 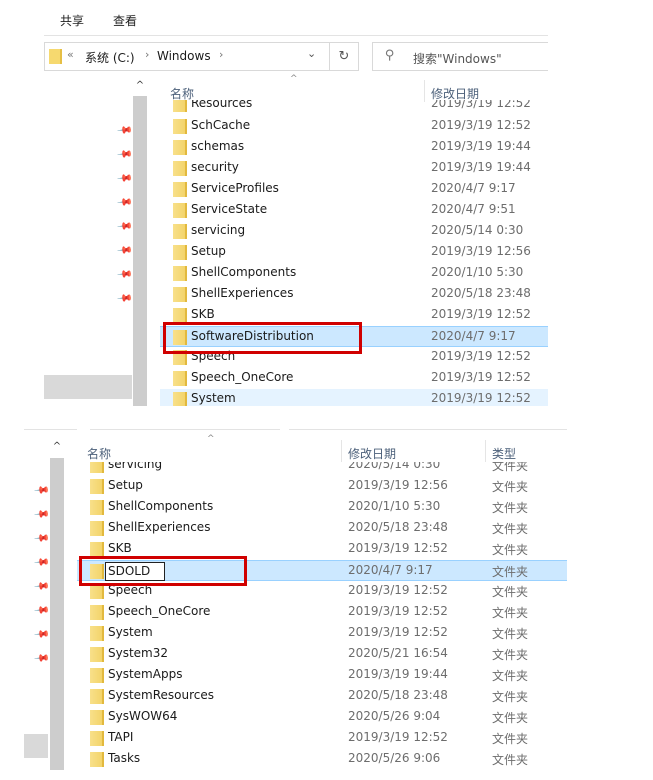 I want to click on panel-divider, so click(x=428, y=429).